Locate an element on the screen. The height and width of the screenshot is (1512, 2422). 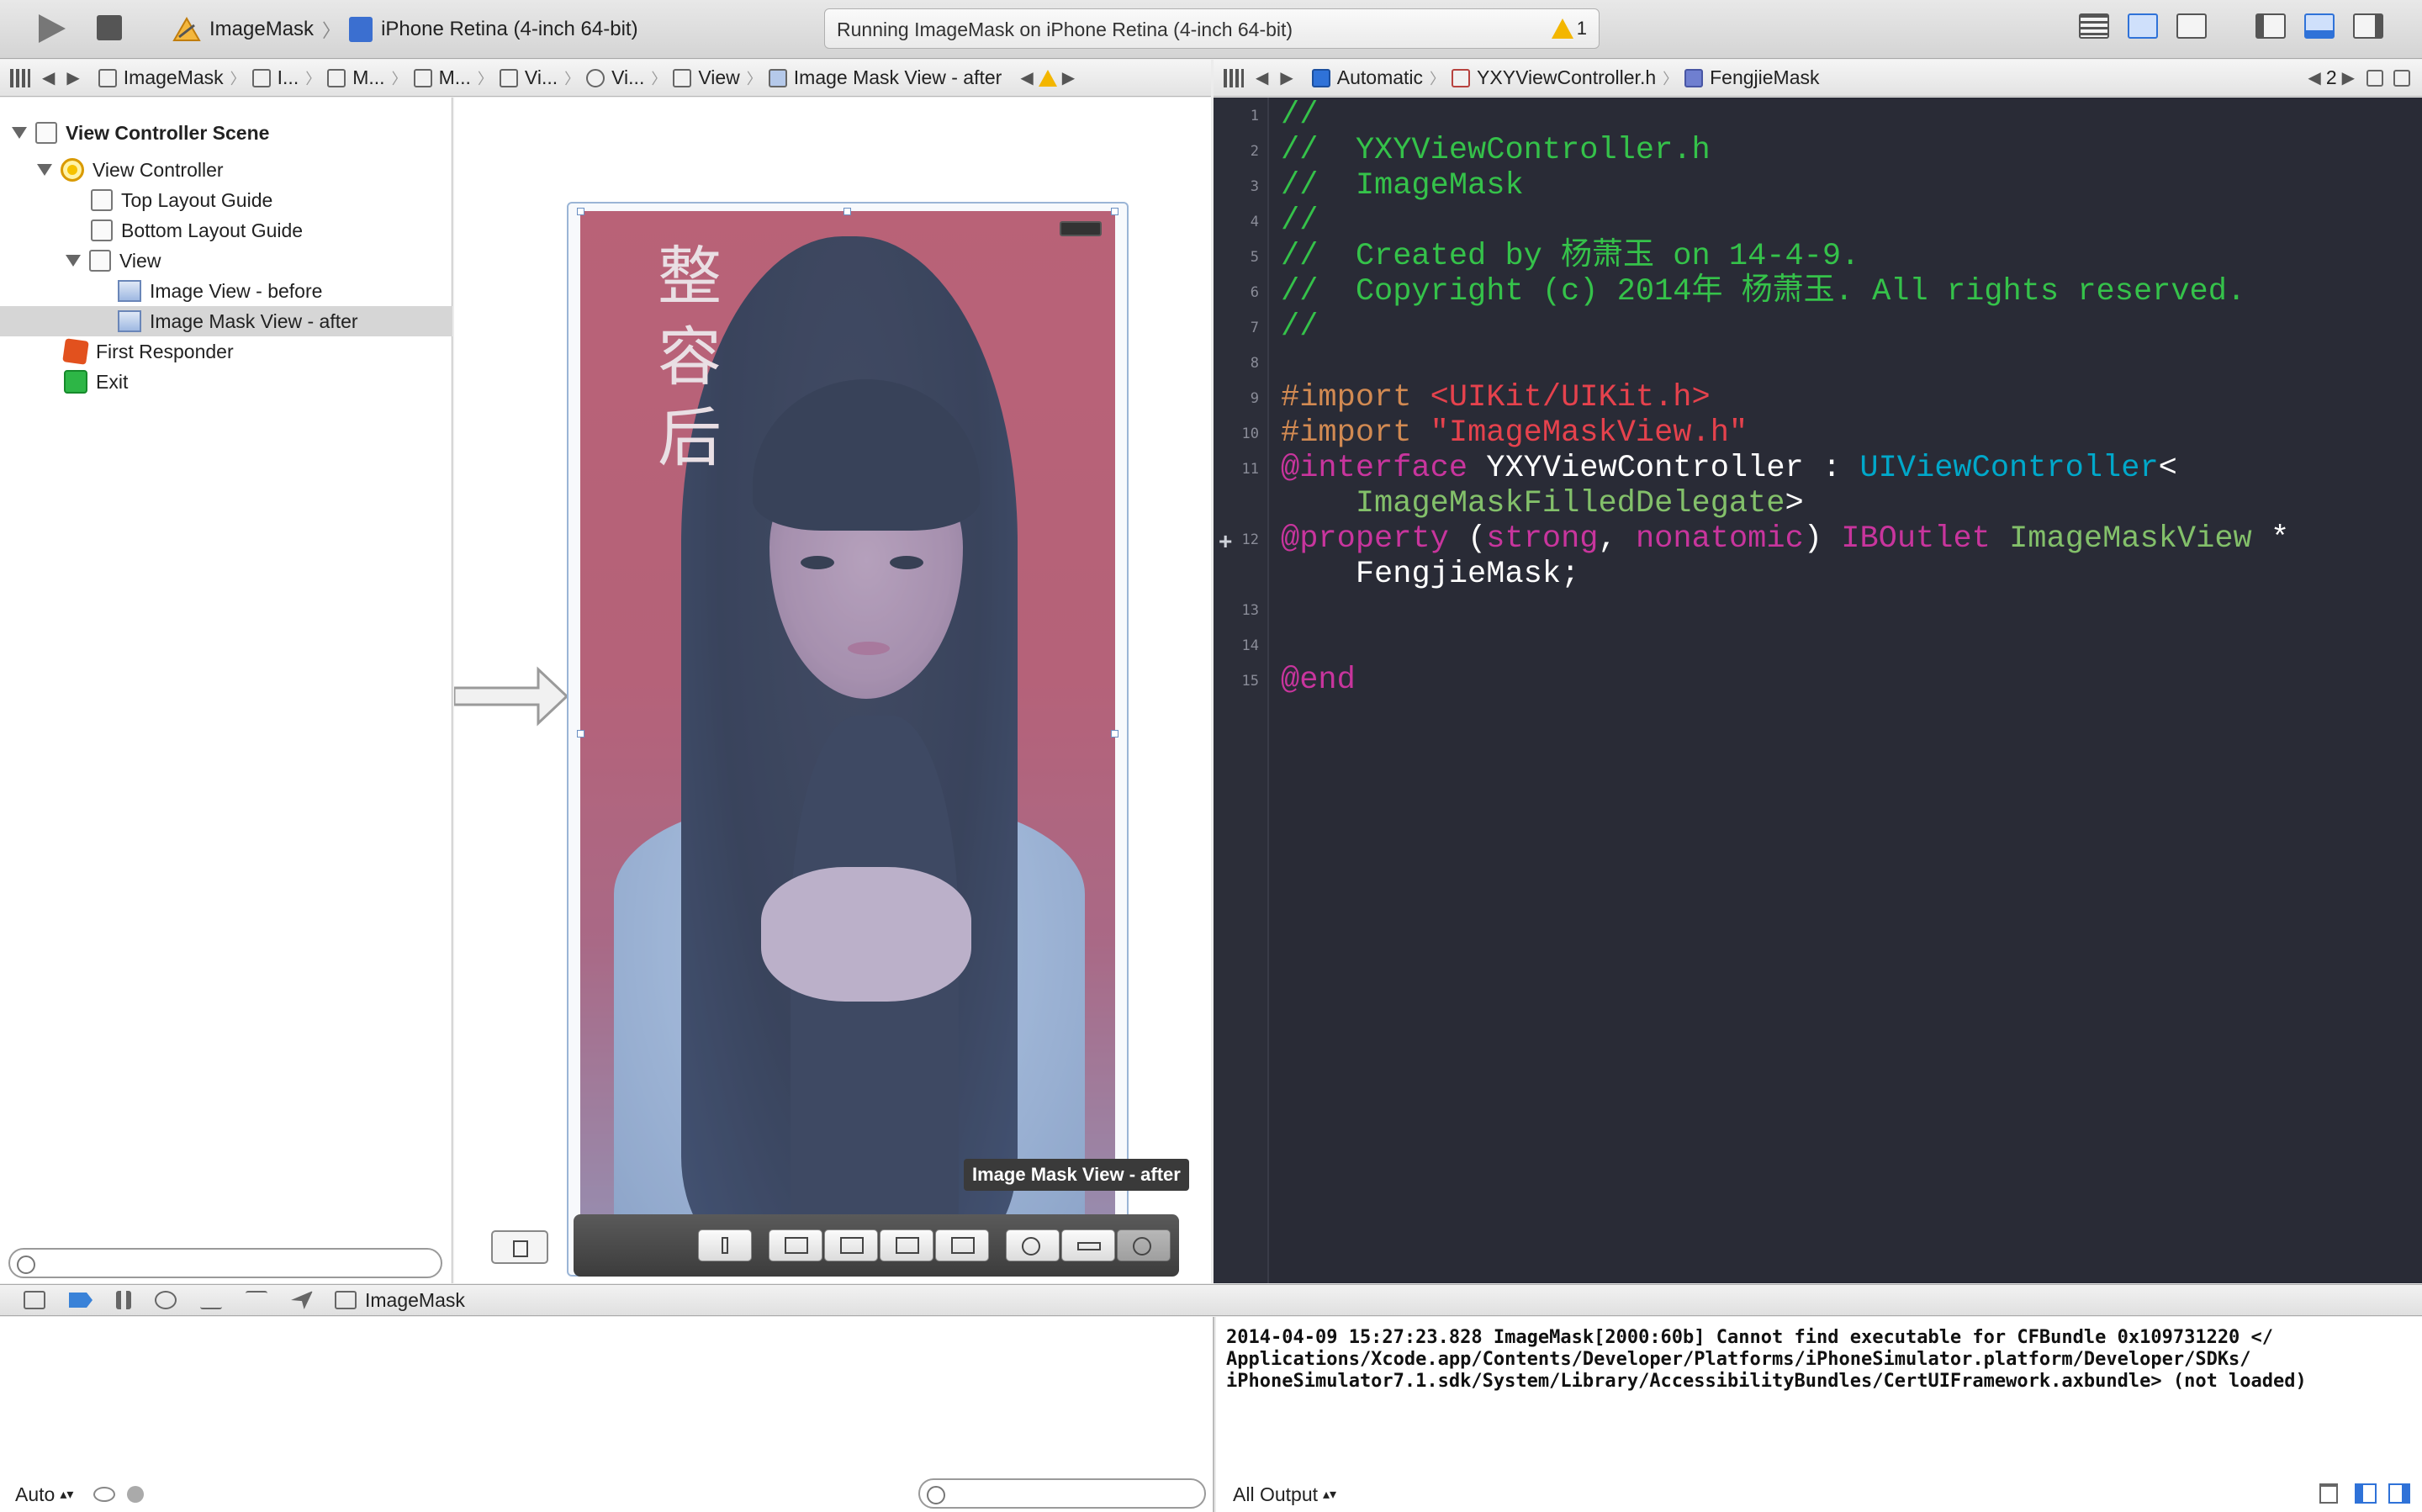
outline-first-responder: First Responder is located at coordinates (148, 351).